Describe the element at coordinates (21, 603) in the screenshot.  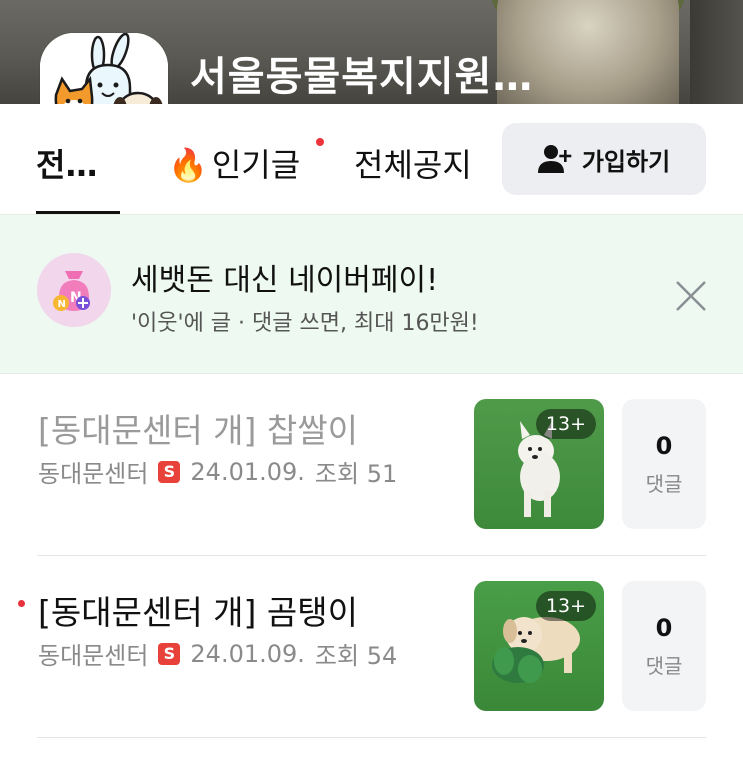
I see `unread-dot` at that location.